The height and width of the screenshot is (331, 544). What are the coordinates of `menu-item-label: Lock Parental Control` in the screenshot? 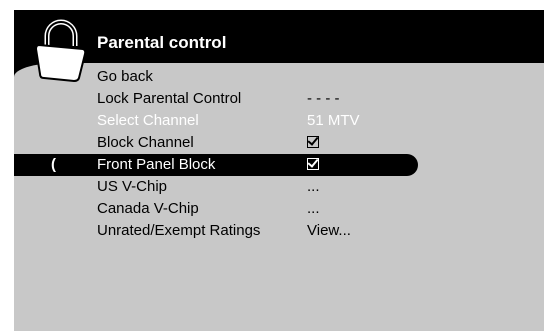 It's located at (169, 98).